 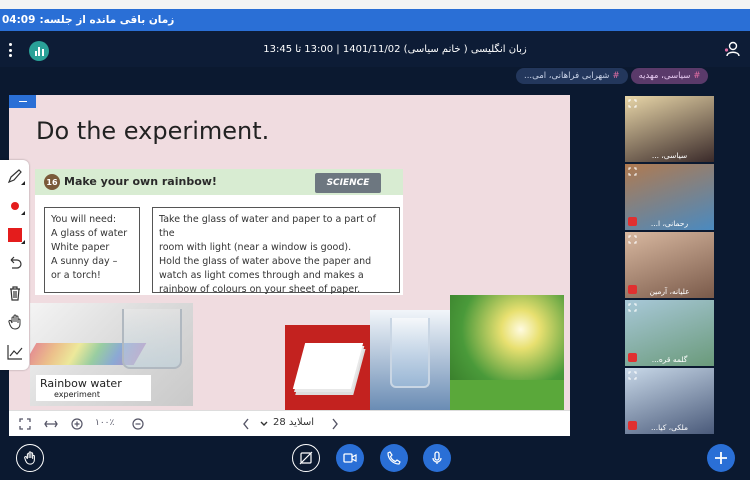 I want to click on undo-icon, so click(x=16, y=262).